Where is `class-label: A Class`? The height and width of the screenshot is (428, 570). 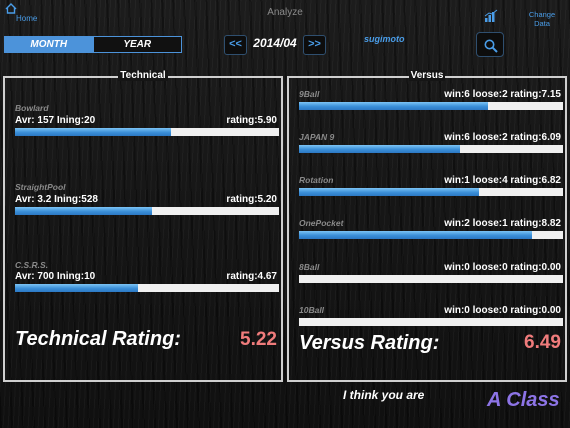 class-label: A Class is located at coordinates (523, 400).